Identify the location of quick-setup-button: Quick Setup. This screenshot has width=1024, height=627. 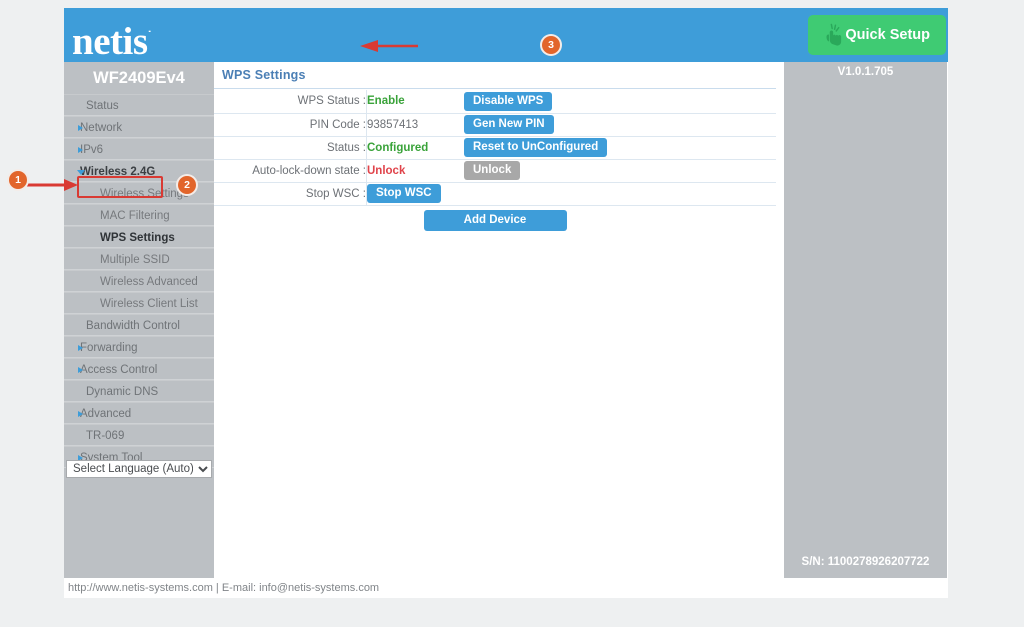
(877, 35).